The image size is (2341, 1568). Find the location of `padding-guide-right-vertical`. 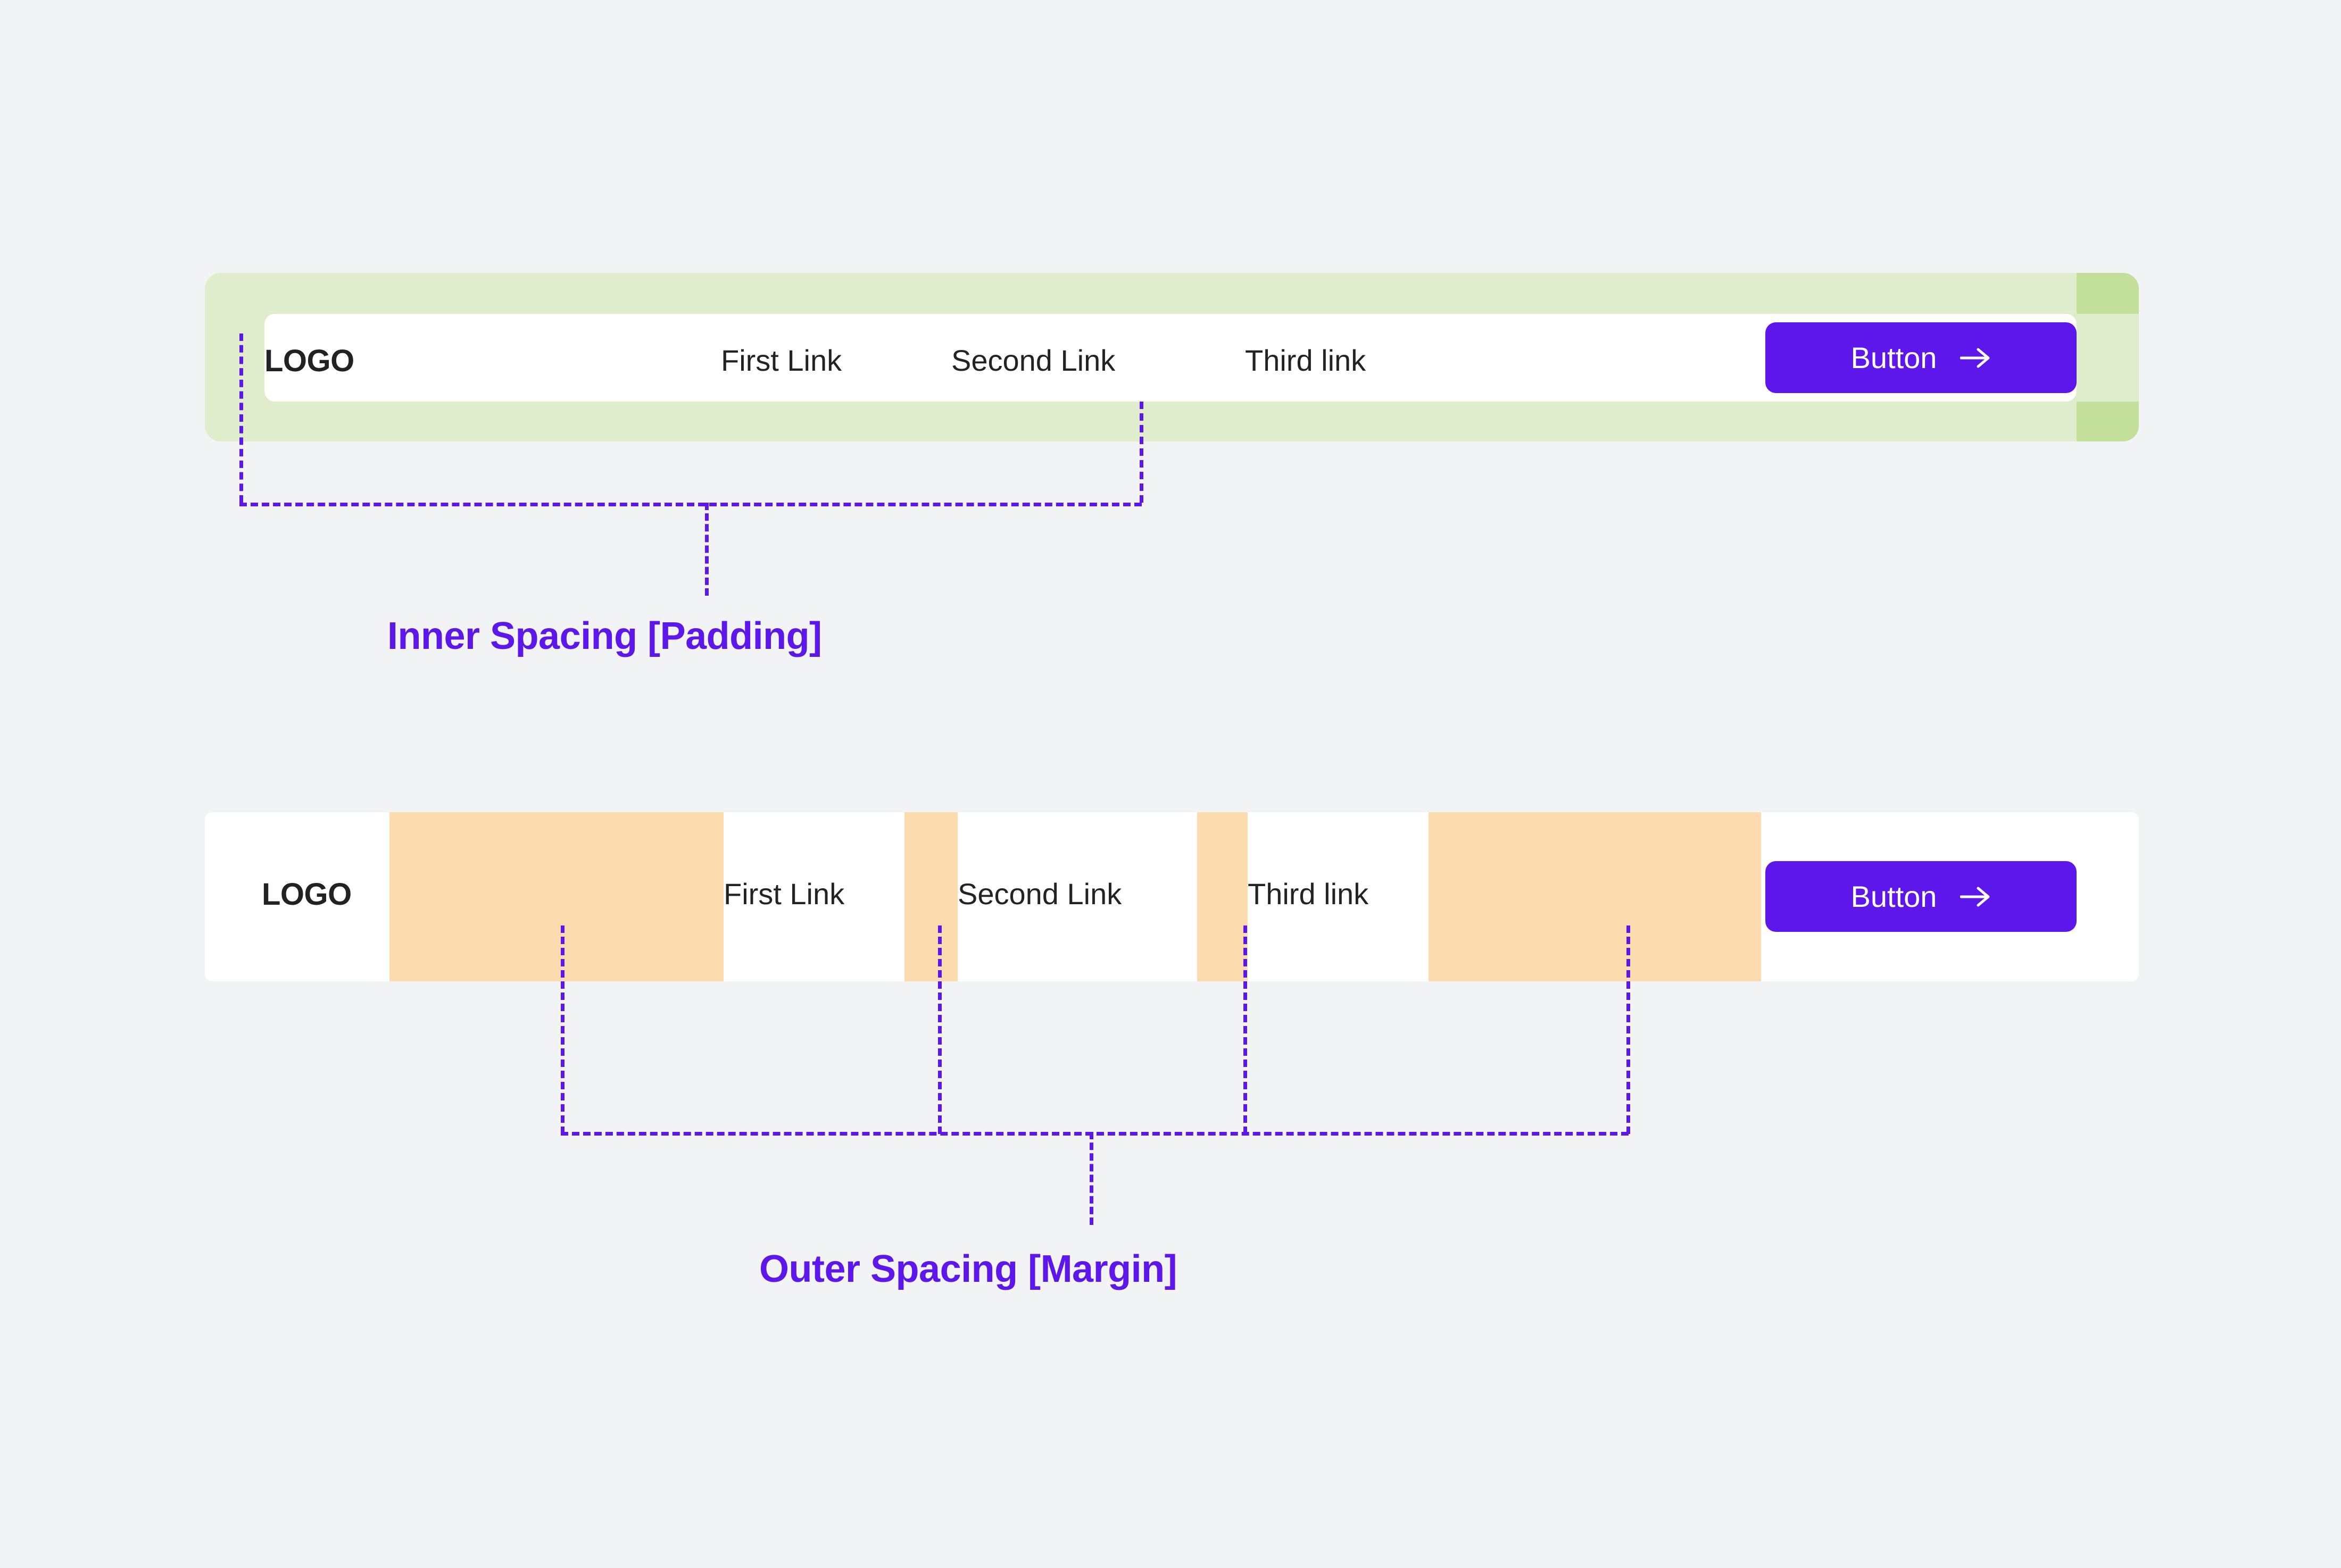

padding-guide-right-vertical is located at coordinates (1142, 452).